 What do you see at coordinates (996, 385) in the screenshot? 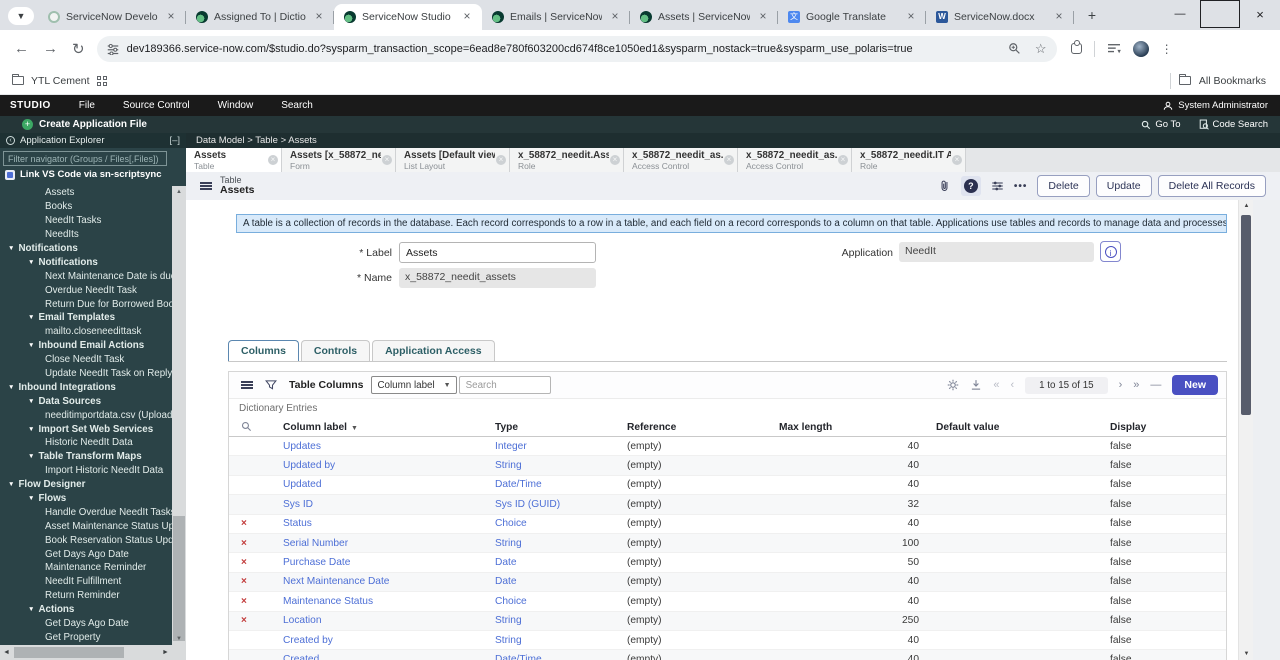
I see `first-page-icon: «` at bounding box center [996, 385].